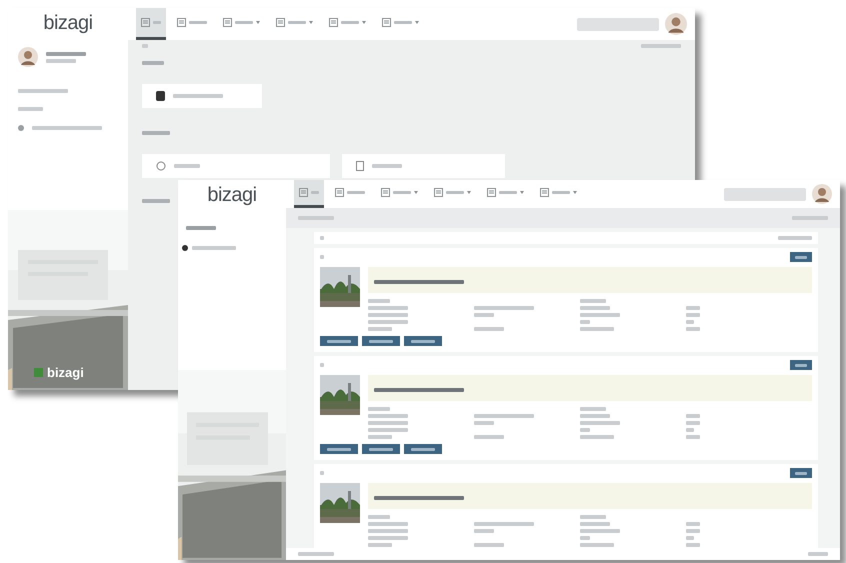  Describe the element at coordinates (38, 372) in the screenshot. I see `logo-mark-icon` at that location.